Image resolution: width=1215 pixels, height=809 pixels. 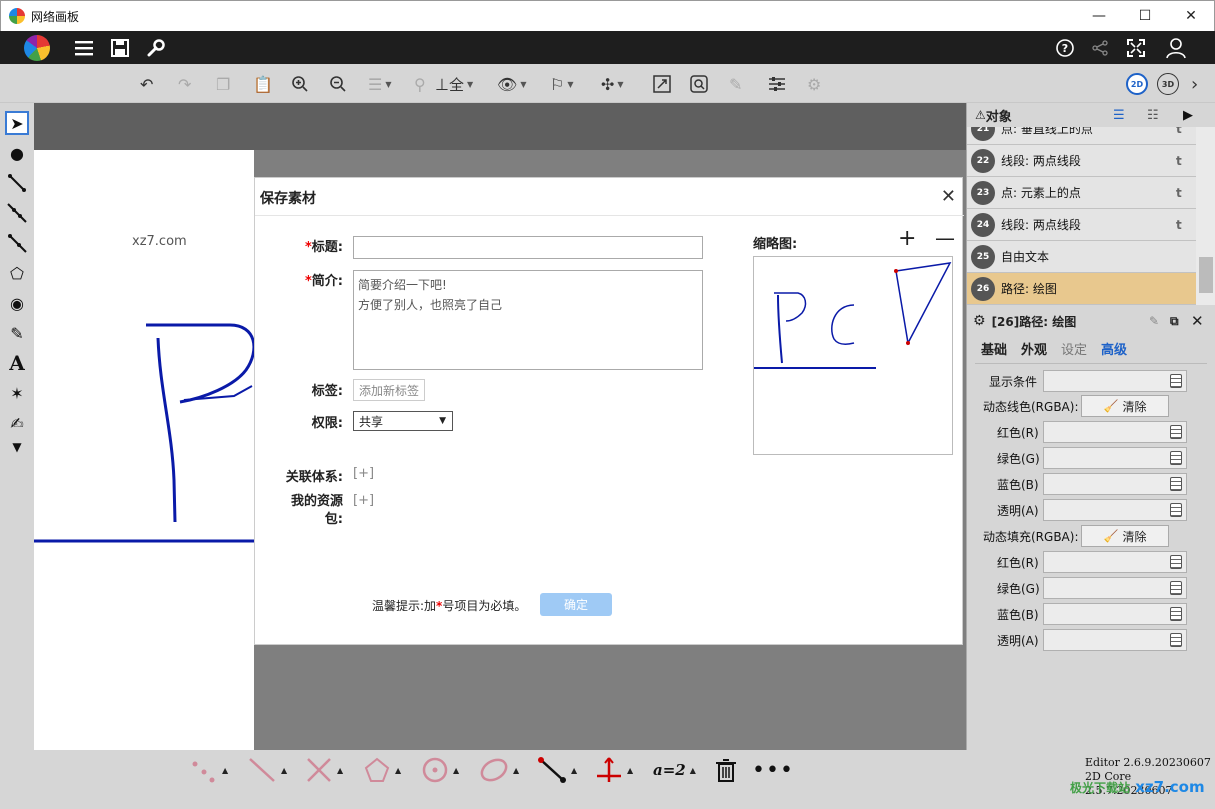 I want to click on segment-construct-icon: ▲, so click(x=267, y=770).